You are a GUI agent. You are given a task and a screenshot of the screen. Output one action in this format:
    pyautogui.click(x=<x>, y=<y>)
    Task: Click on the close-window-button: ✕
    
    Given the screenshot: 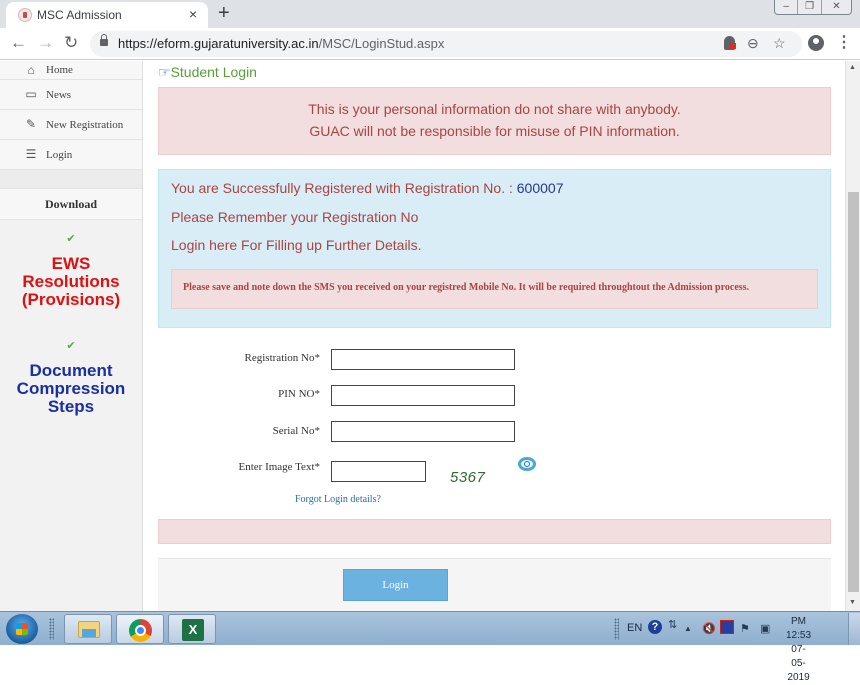 What is the action you would take?
    pyautogui.click(x=836, y=7)
    